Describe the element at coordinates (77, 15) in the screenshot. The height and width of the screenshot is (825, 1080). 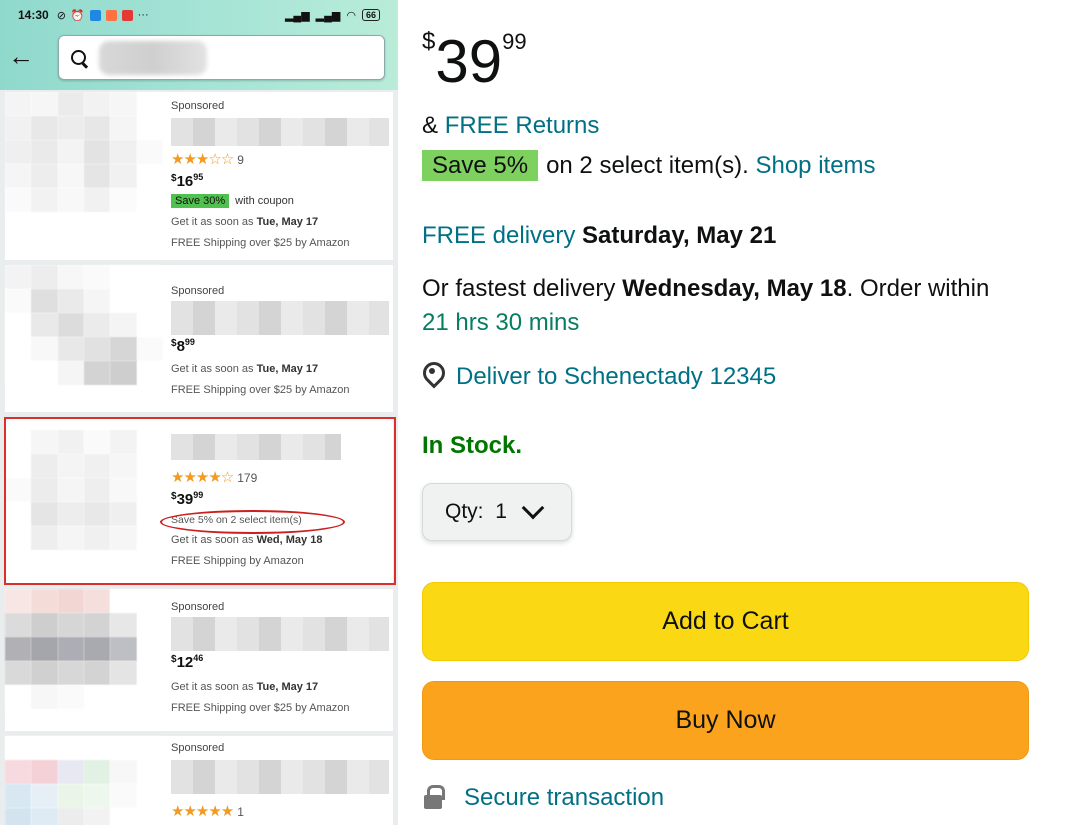
I see `alarm-icon: ⏰` at that location.